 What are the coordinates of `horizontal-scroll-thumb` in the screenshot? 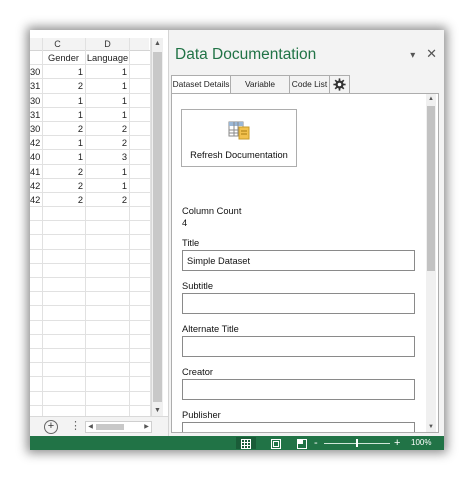 It's located at (110, 427).